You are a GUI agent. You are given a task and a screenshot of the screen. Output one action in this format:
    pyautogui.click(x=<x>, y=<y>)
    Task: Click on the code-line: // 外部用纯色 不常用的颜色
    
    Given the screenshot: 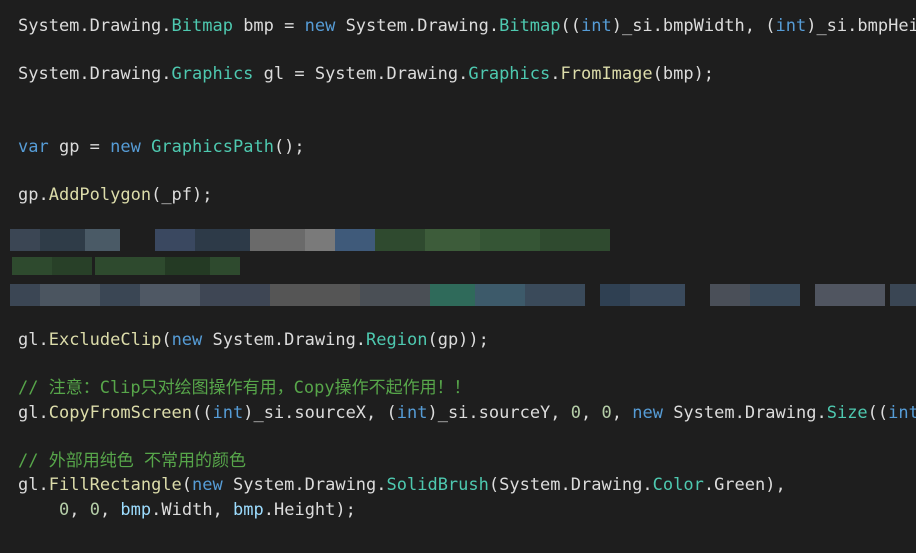 What is the action you would take?
    pyautogui.click(x=132, y=461)
    